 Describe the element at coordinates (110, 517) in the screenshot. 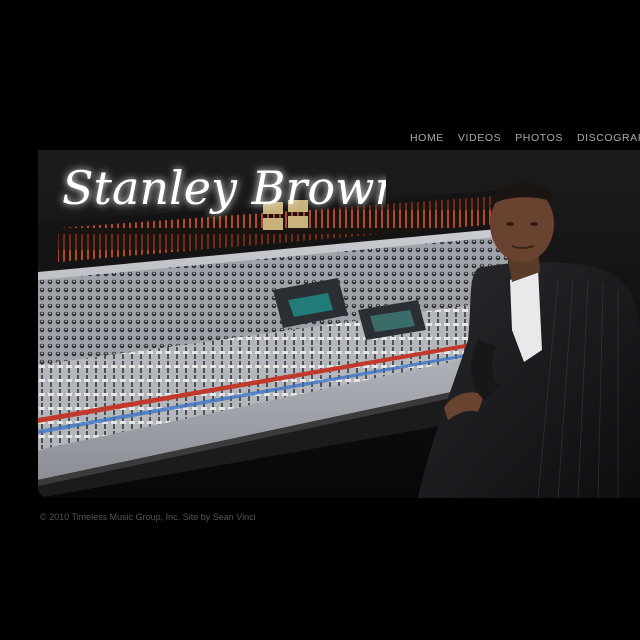

I see `footer-copyright: © 2010 Timeless Music Group, Inc.` at that location.